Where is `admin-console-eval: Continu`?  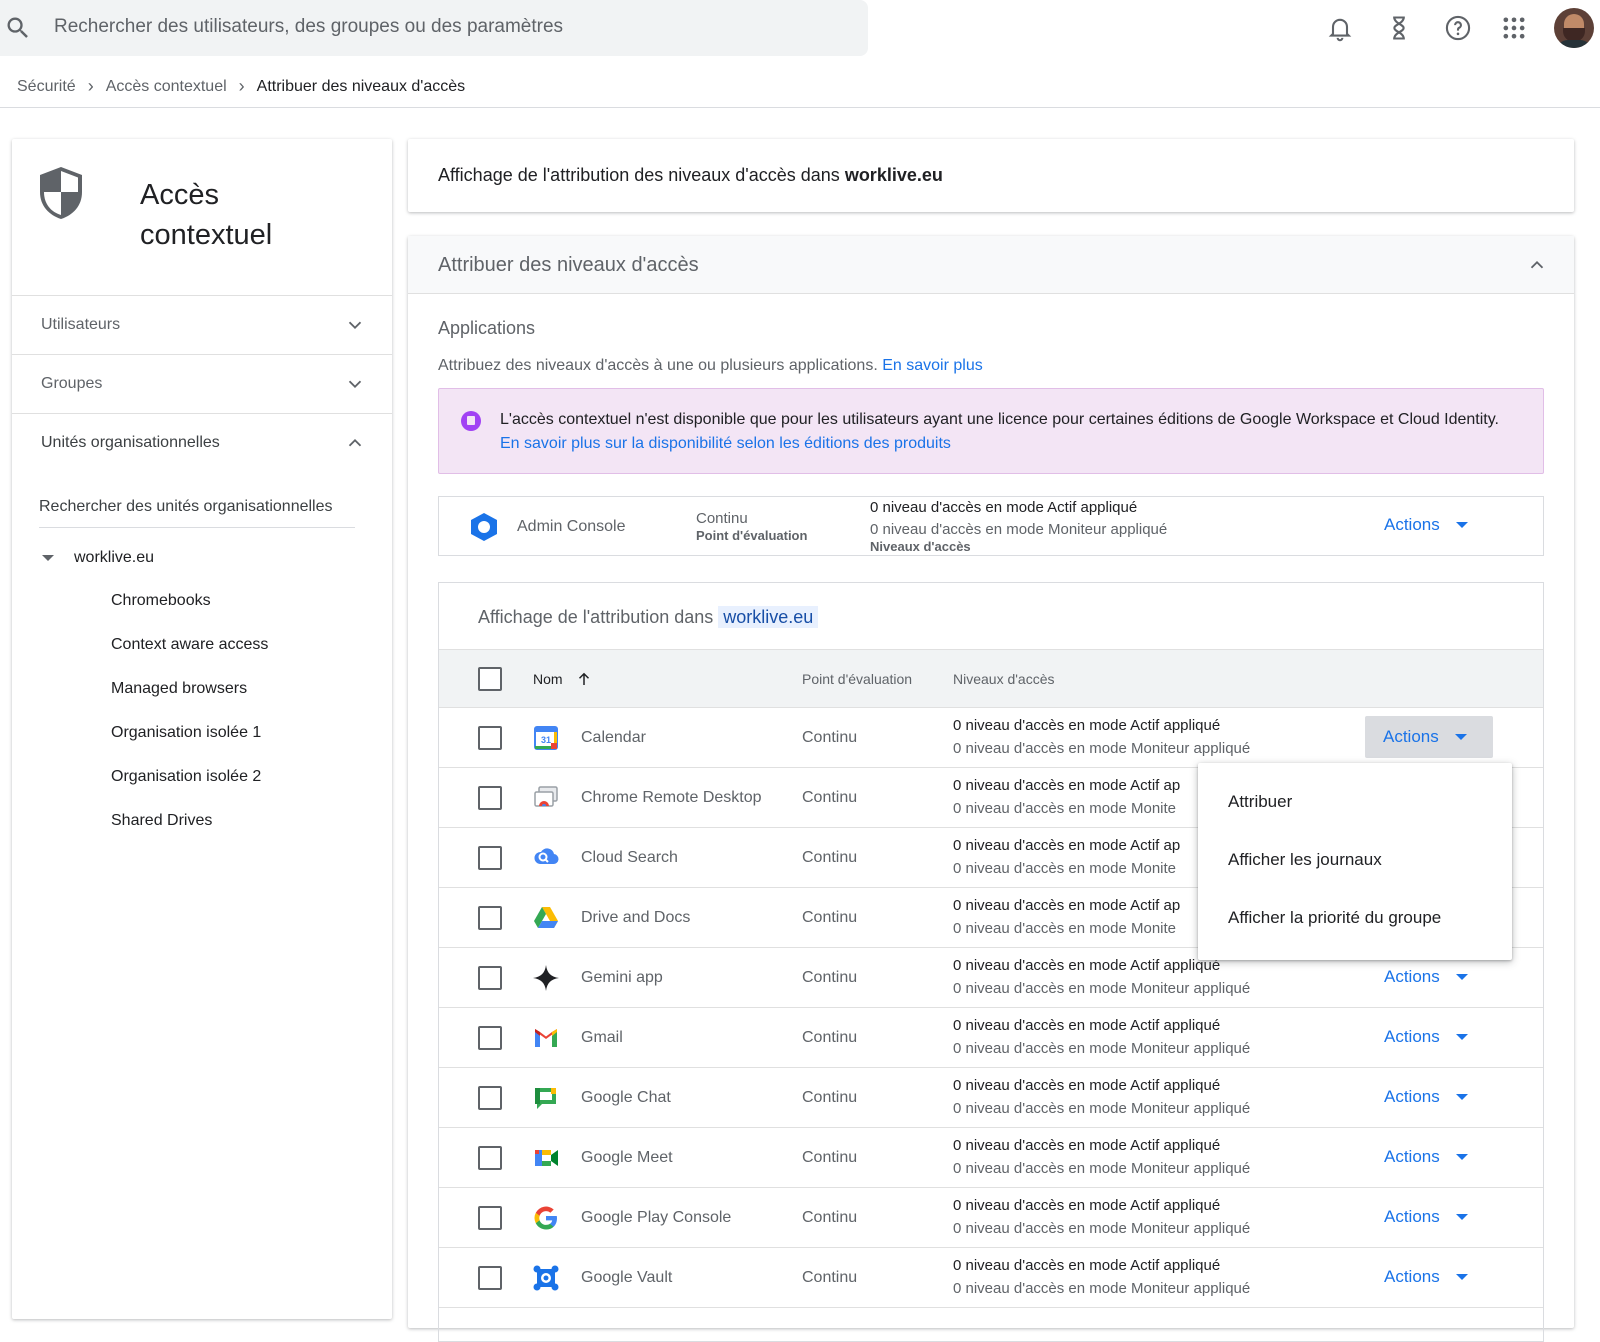
admin-console-eval: Continu is located at coordinates (722, 518).